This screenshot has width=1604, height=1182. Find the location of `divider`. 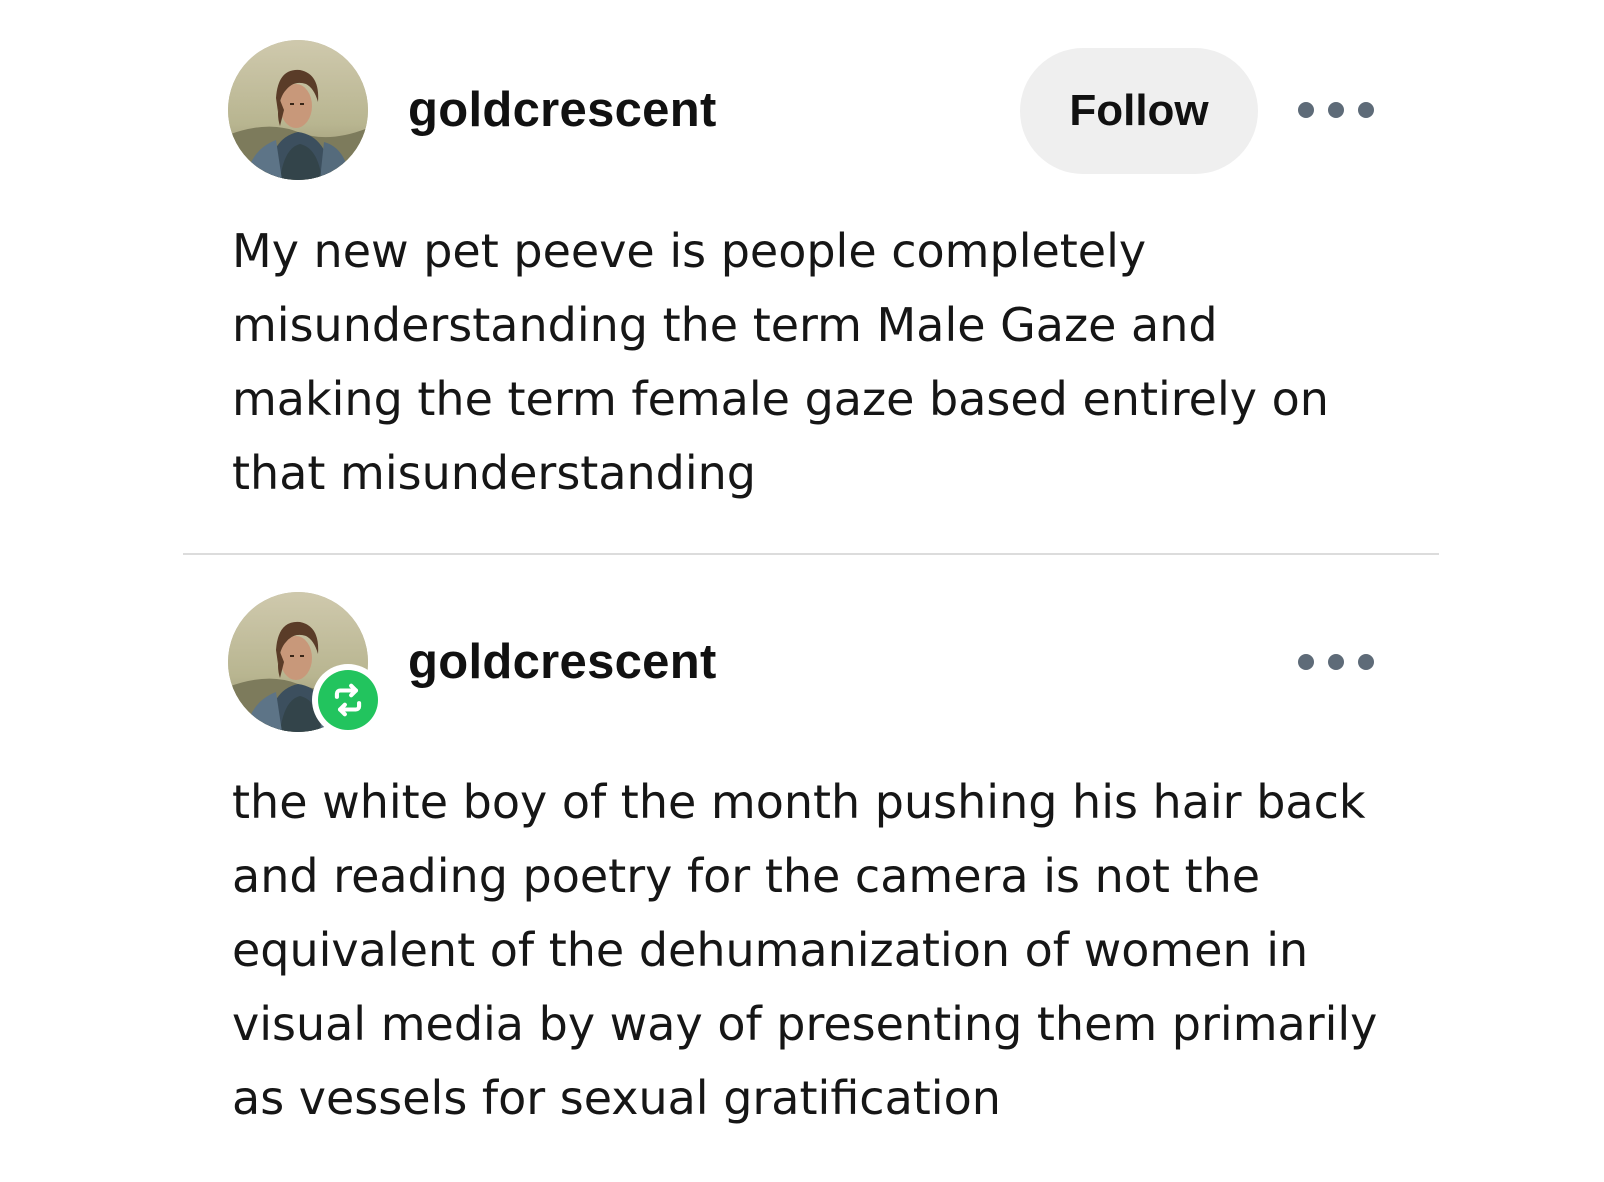

divider is located at coordinates (811, 554).